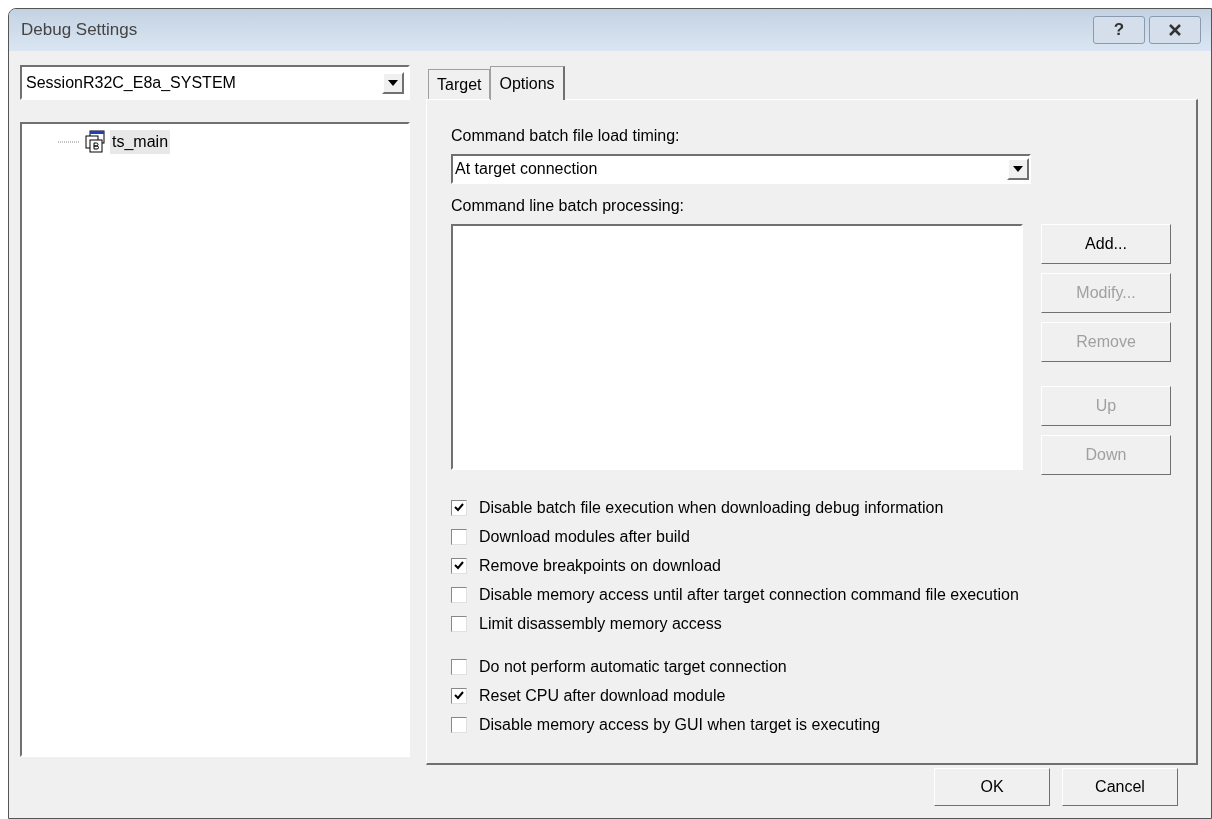  What do you see at coordinates (749, 594) in the screenshot?
I see `checkbox-label: Disable memory access until after target connection command file execution` at bounding box center [749, 594].